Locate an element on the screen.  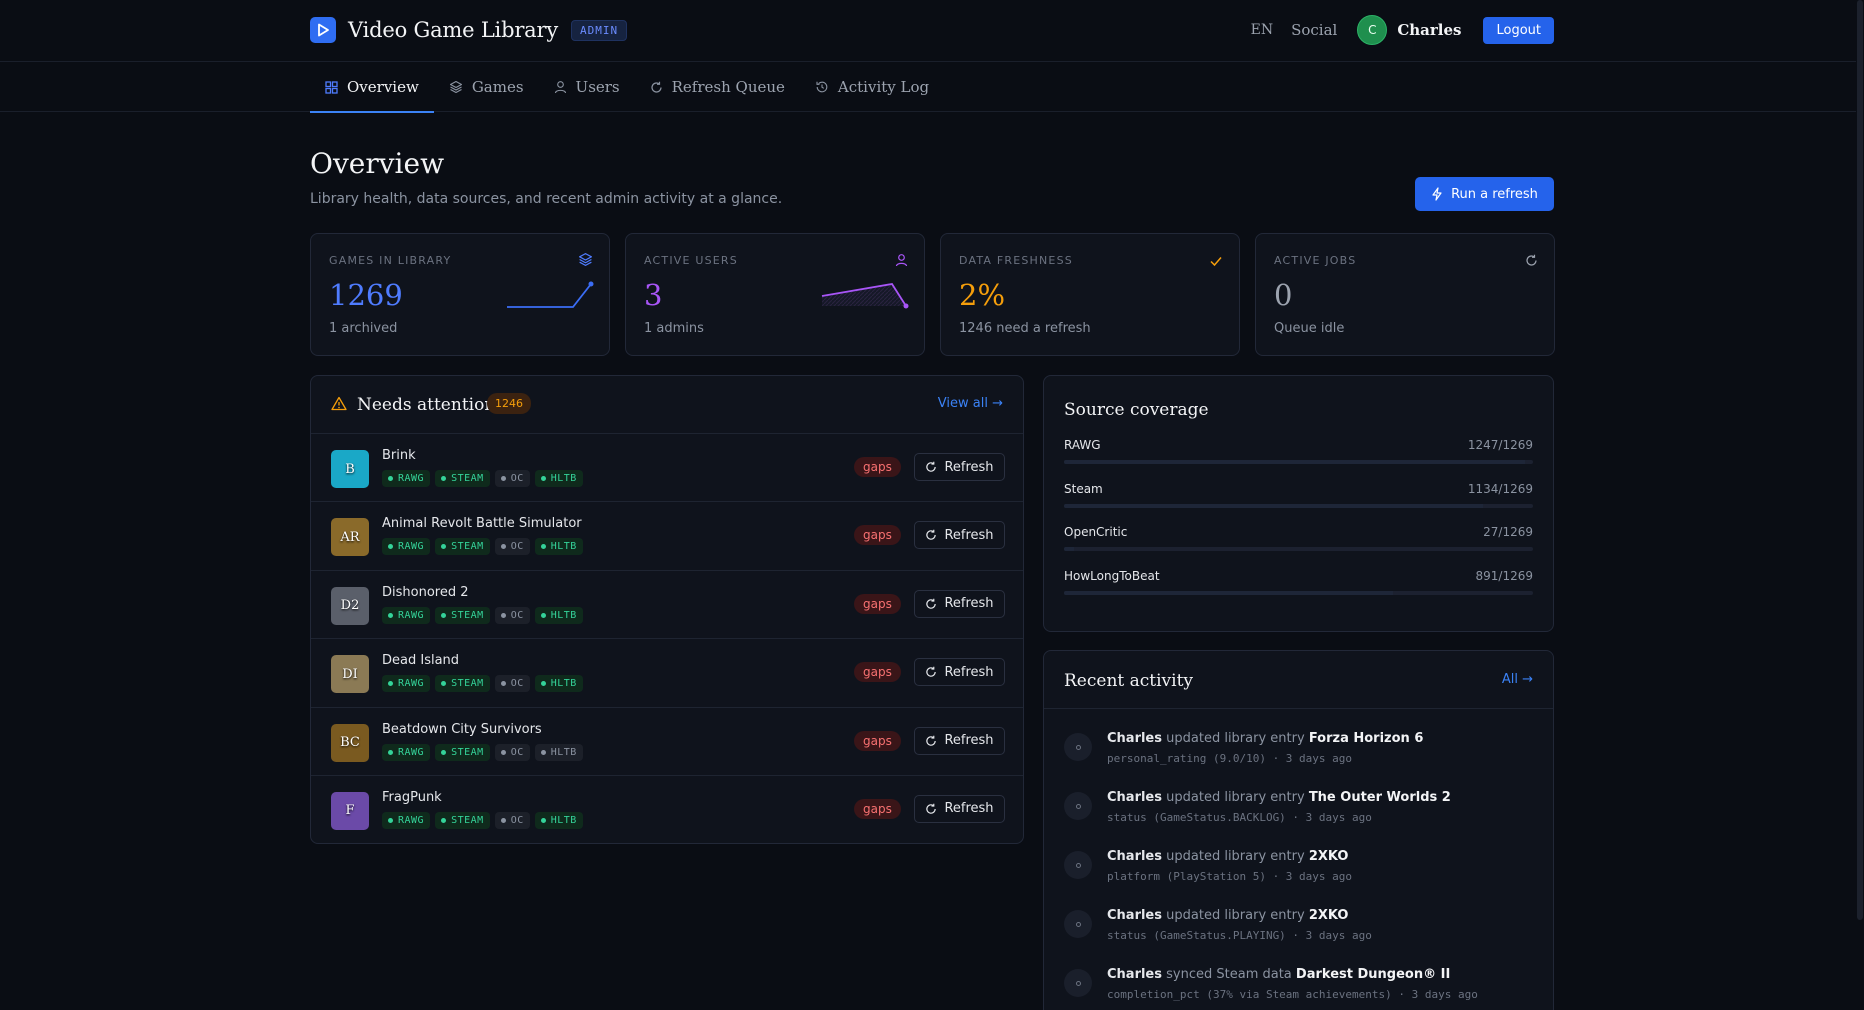
stat-note: 1 admins is located at coordinates (674, 328).